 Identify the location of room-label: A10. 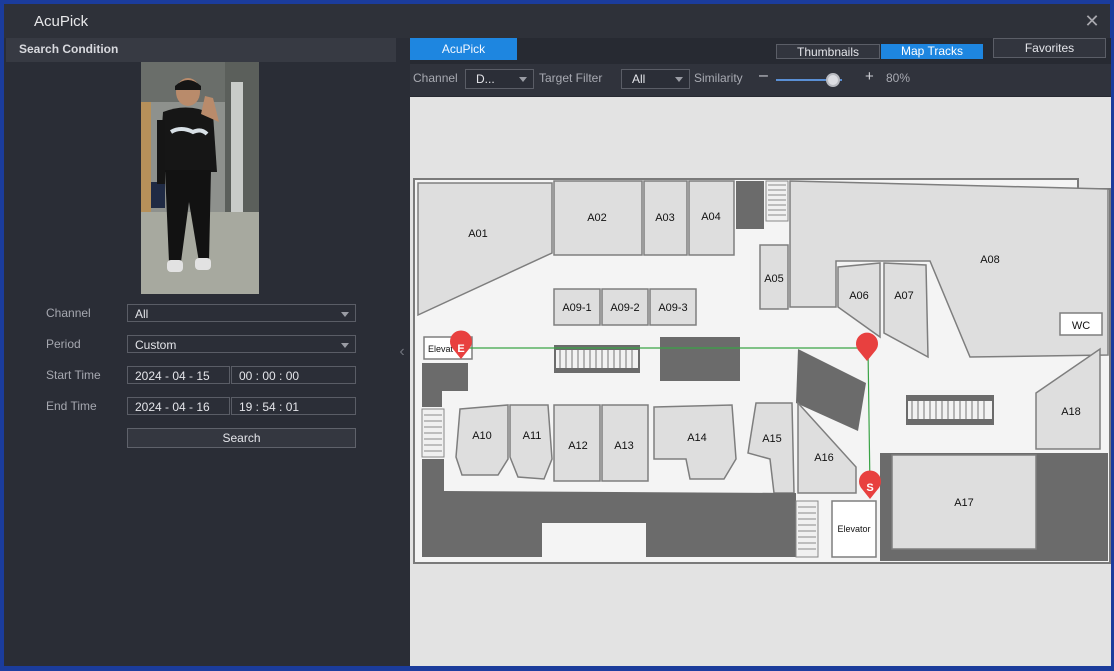
(482, 436).